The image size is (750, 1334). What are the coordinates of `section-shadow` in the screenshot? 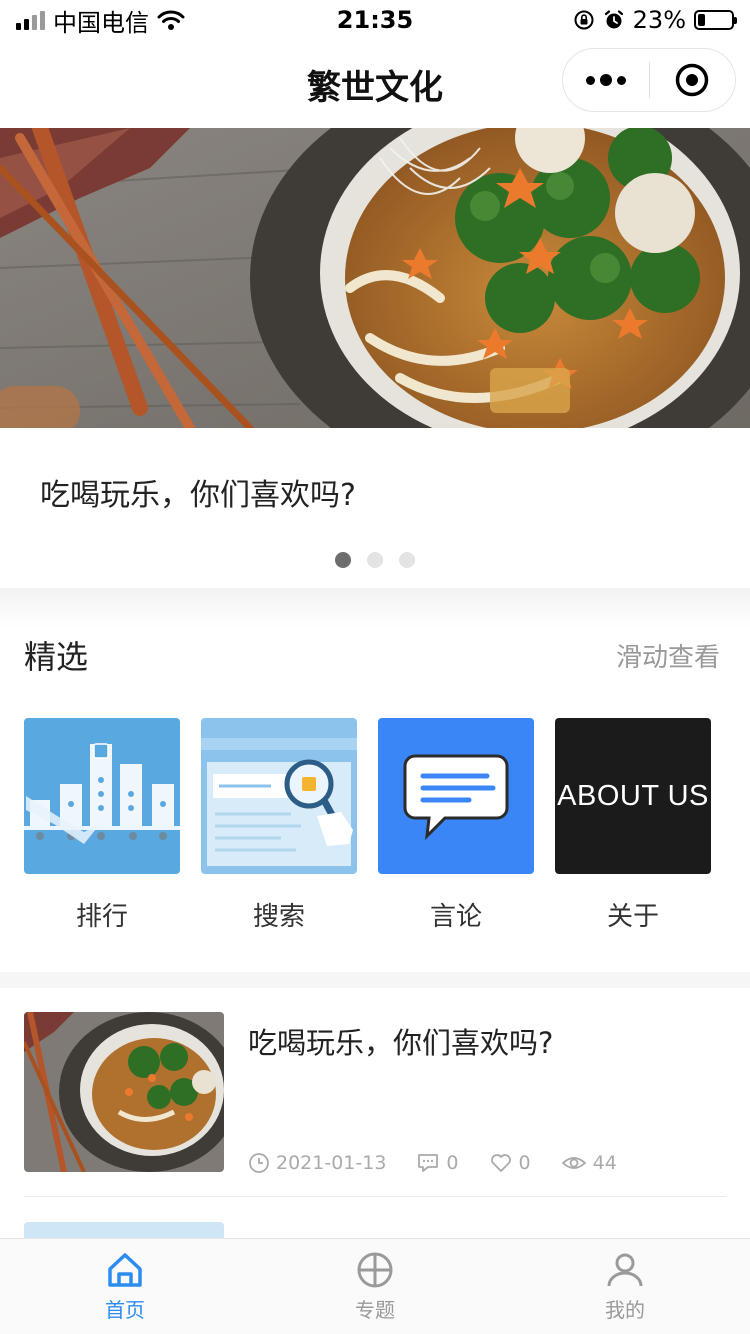 It's located at (375, 608).